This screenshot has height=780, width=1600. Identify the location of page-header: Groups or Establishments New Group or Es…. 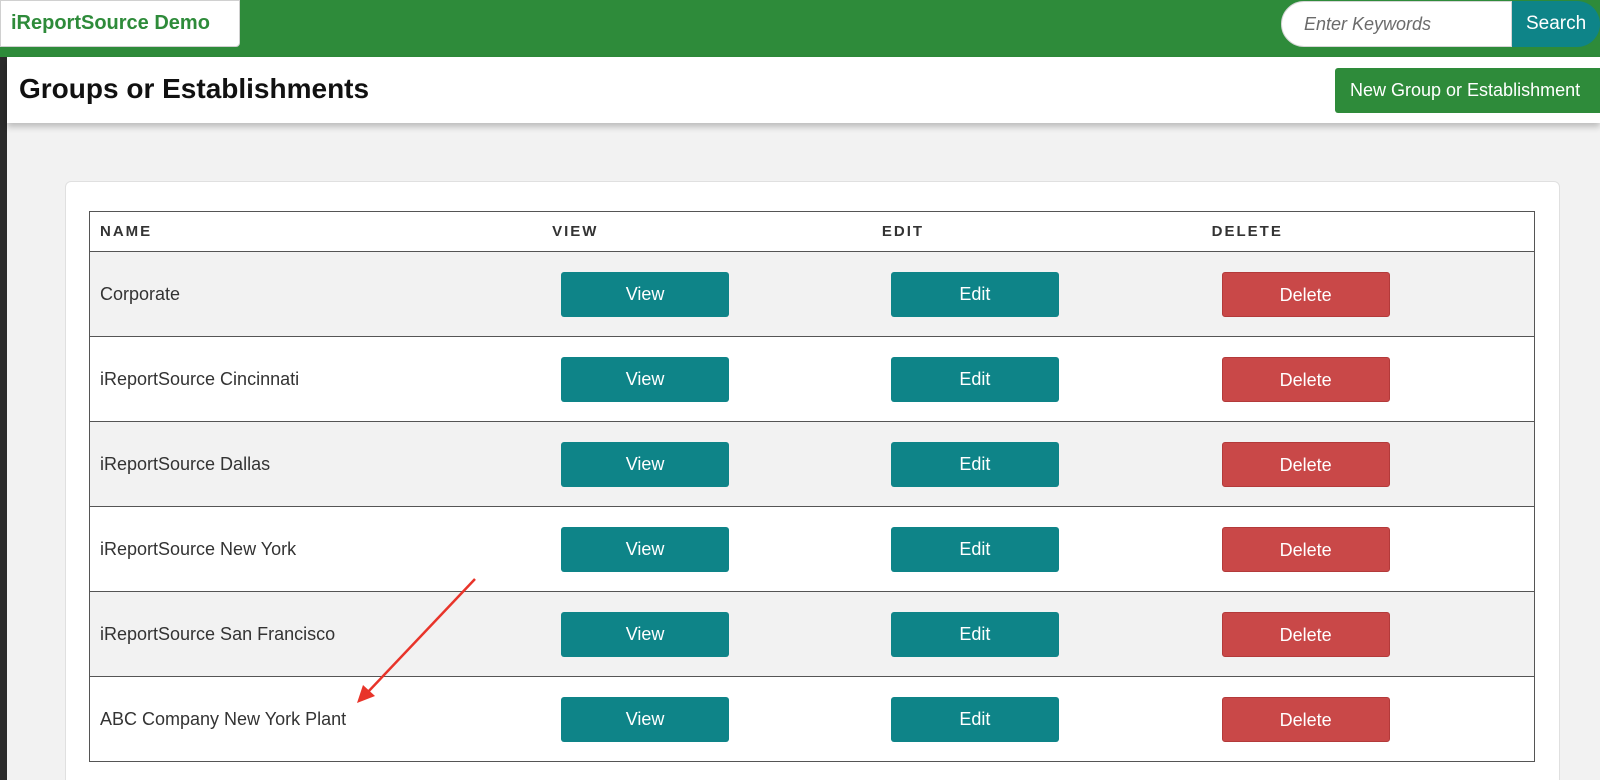
(803, 90).